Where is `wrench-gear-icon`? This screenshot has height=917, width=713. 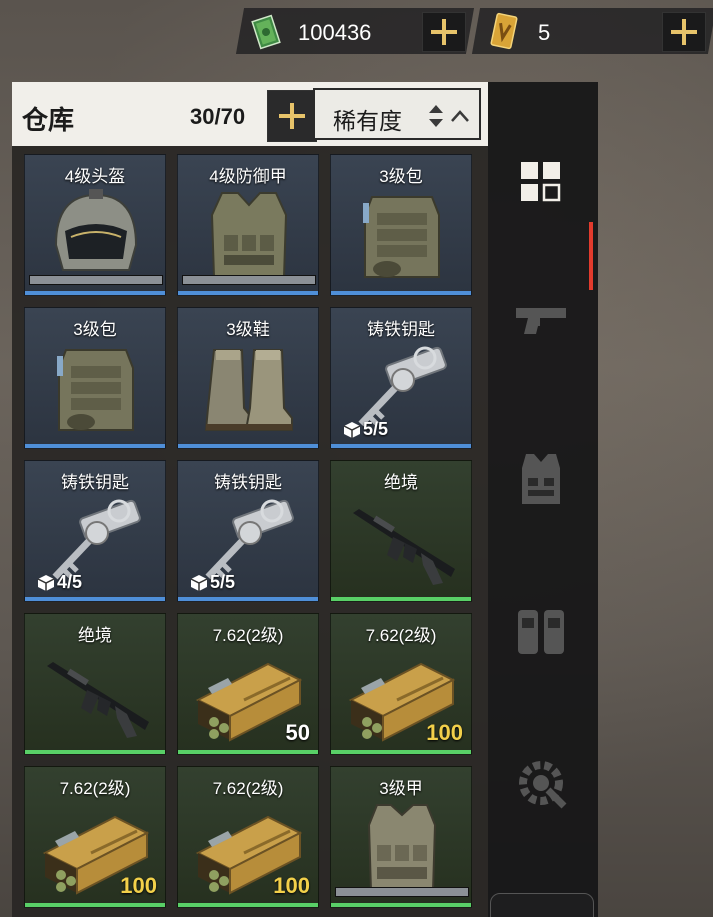
wrench-gear-icon is located at coordinates (543, 785).